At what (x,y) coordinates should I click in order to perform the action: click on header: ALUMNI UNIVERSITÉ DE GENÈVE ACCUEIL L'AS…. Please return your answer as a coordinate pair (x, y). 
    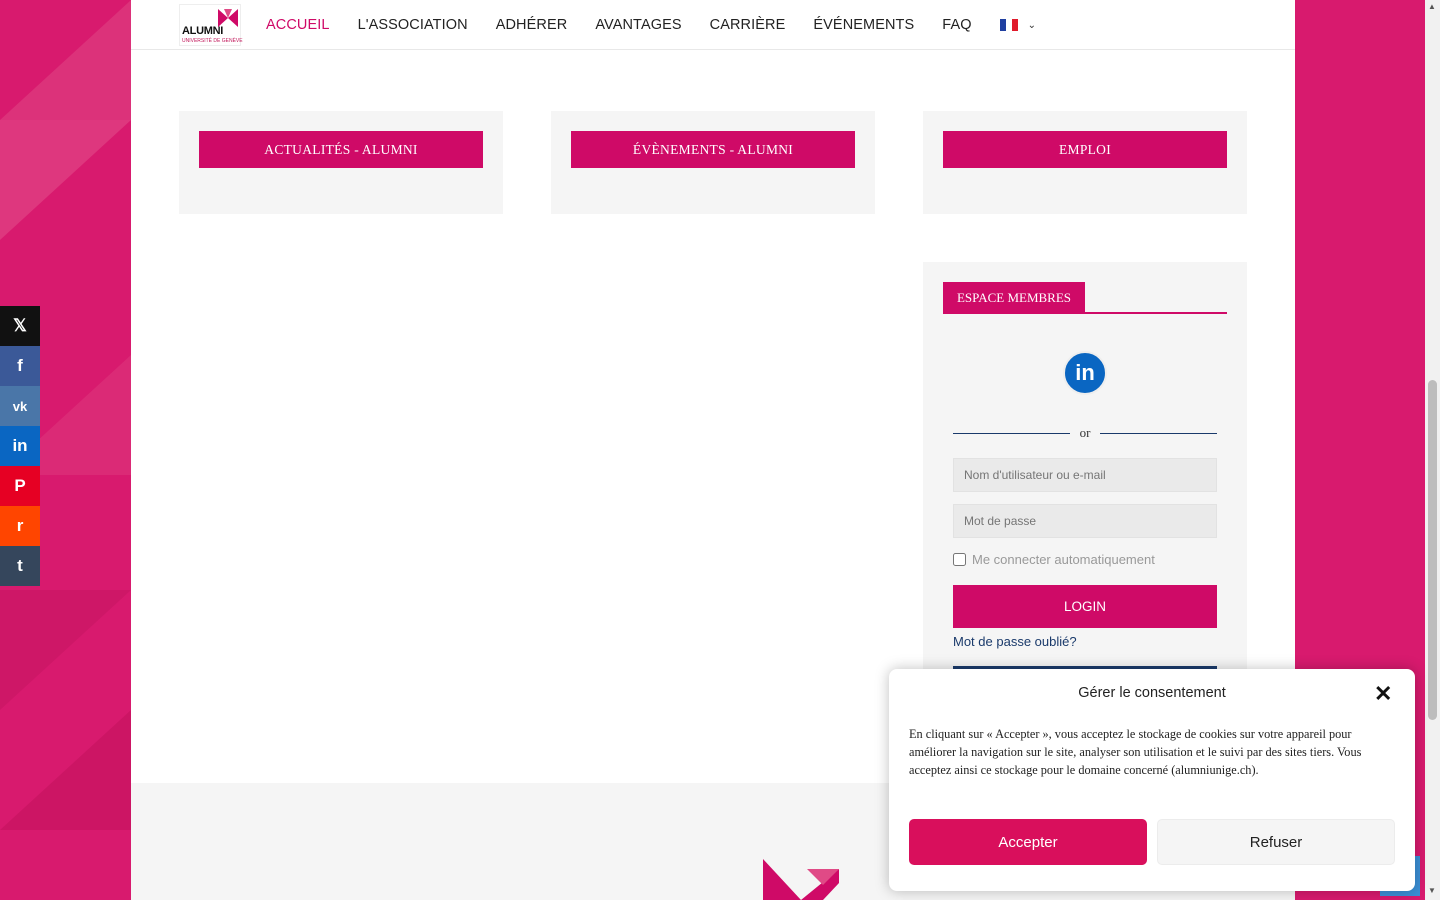
    Looking at the image, I should click on (713, 25).